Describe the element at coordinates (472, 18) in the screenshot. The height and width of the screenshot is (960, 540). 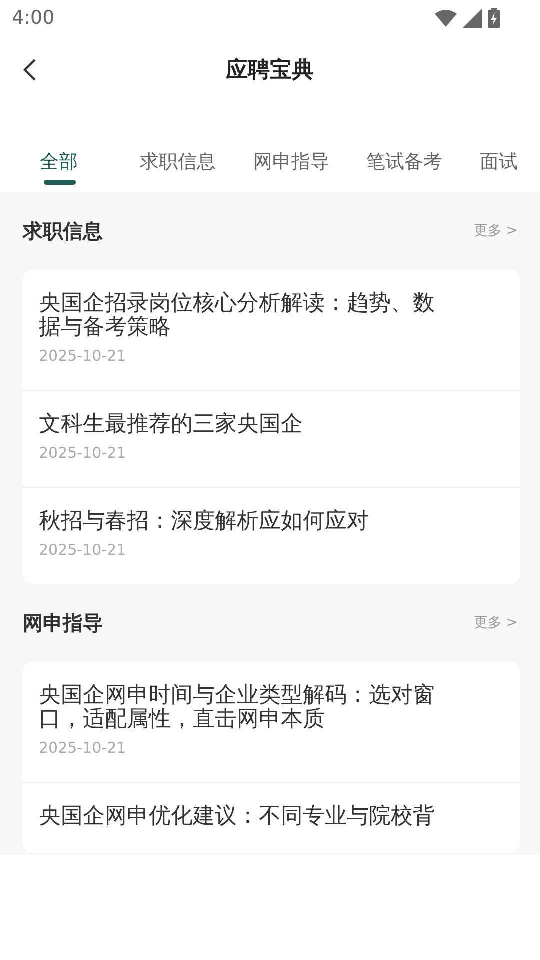
I see `signal-icon` at that location.